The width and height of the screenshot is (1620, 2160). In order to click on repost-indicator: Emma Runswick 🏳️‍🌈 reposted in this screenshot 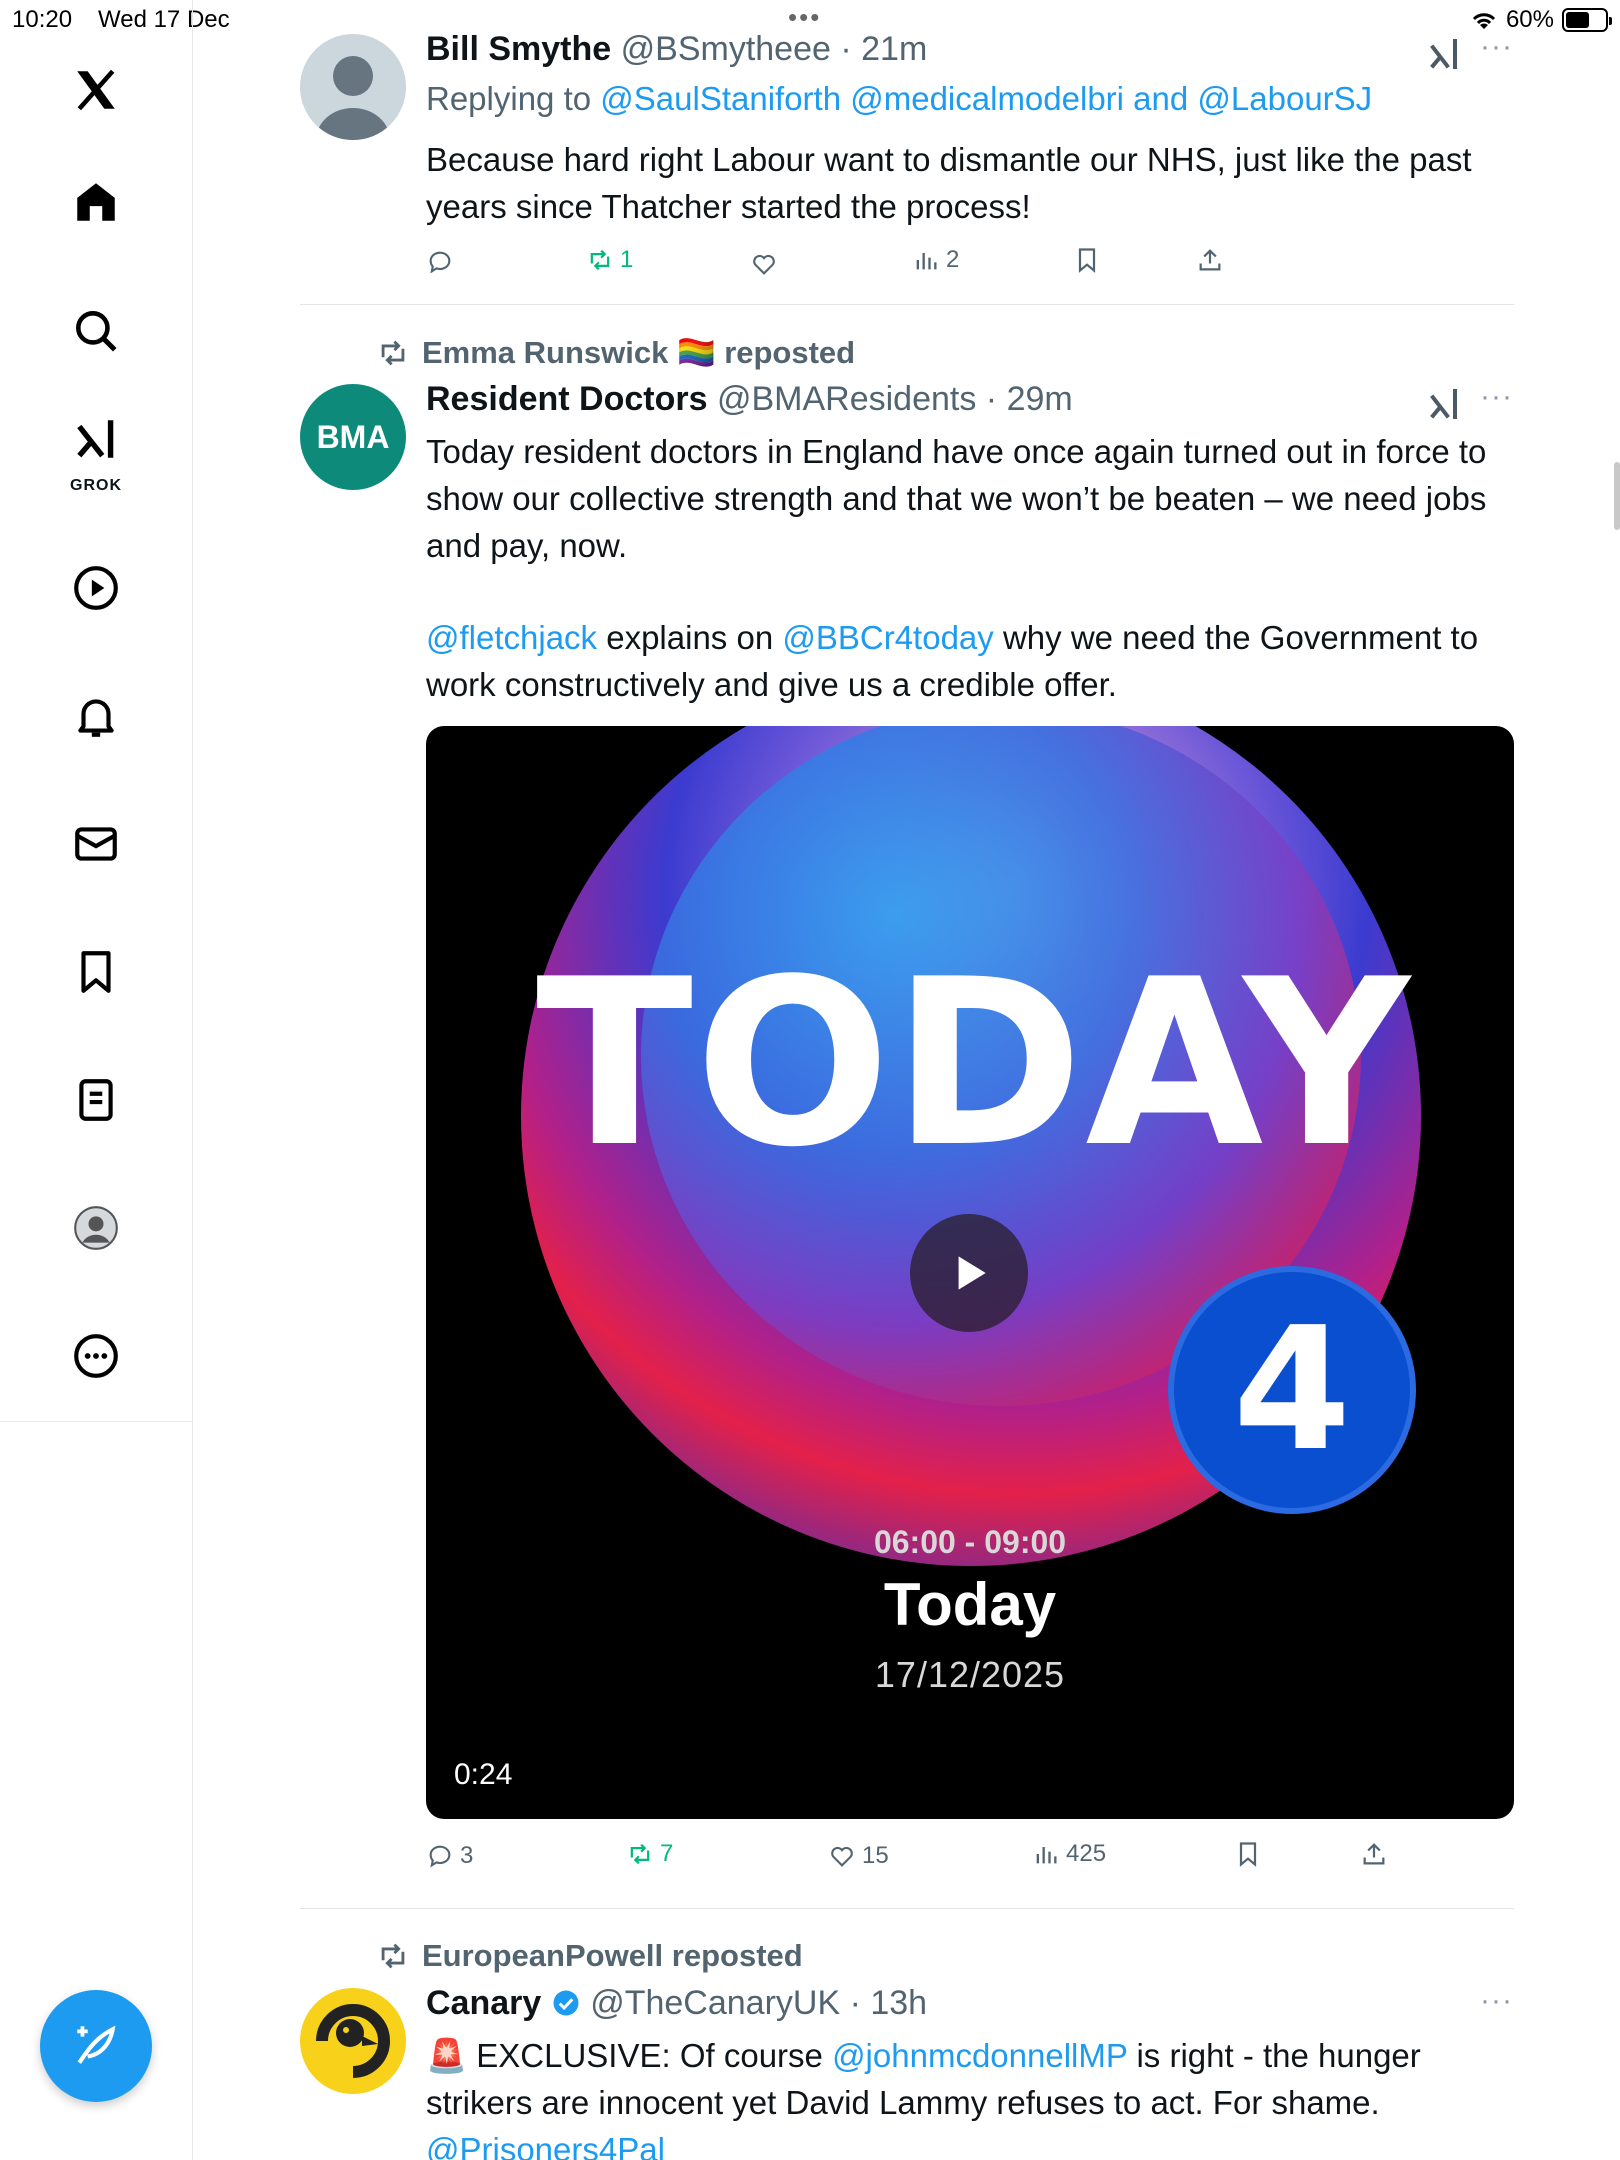, I will do `click(615, 352)`.